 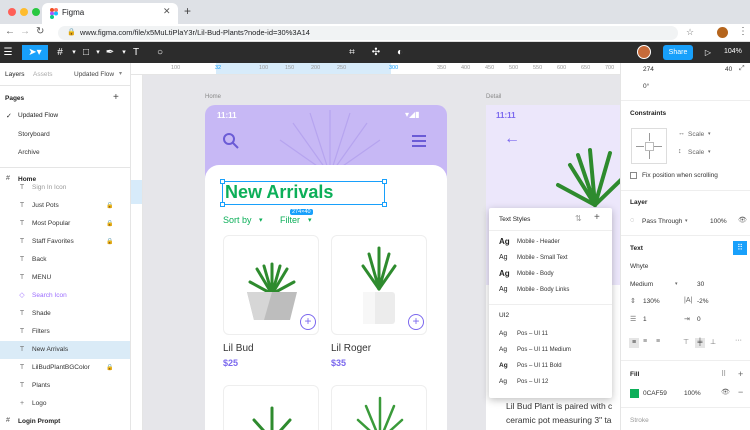 What do you see at coordinates (512, 139) in the screenshot?
I see `back-arrow-icon: ←` at bounding box center [512, 139].